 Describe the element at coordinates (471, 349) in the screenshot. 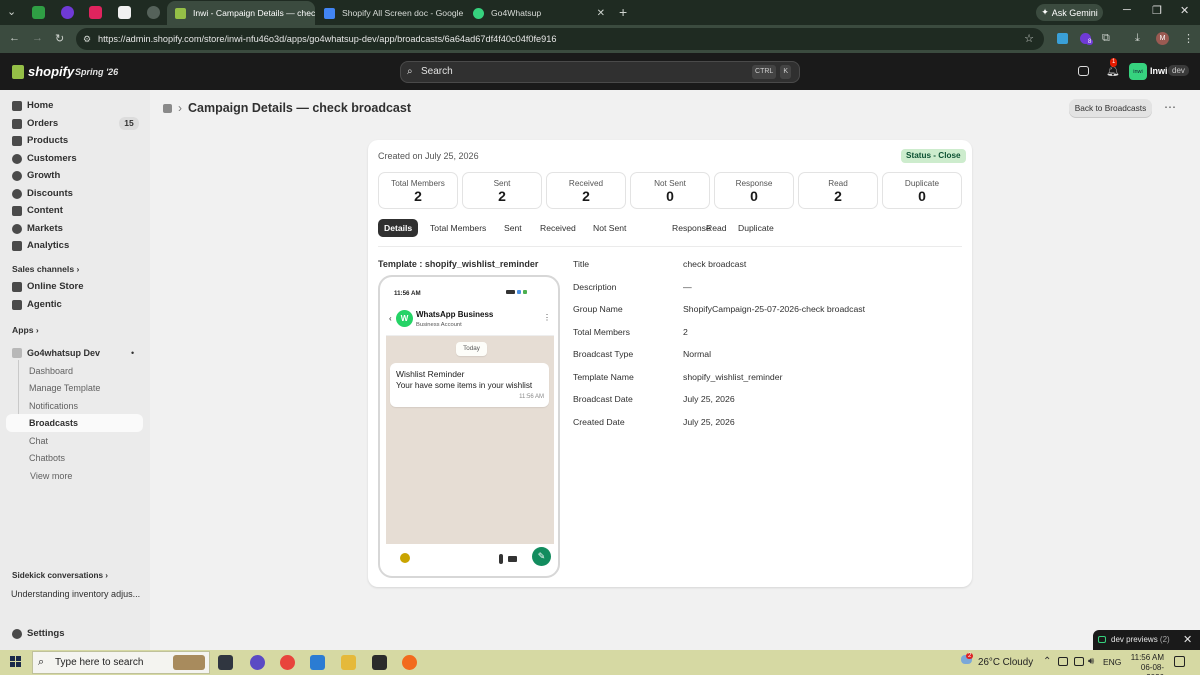

I see `date-chip: Today` at that location.